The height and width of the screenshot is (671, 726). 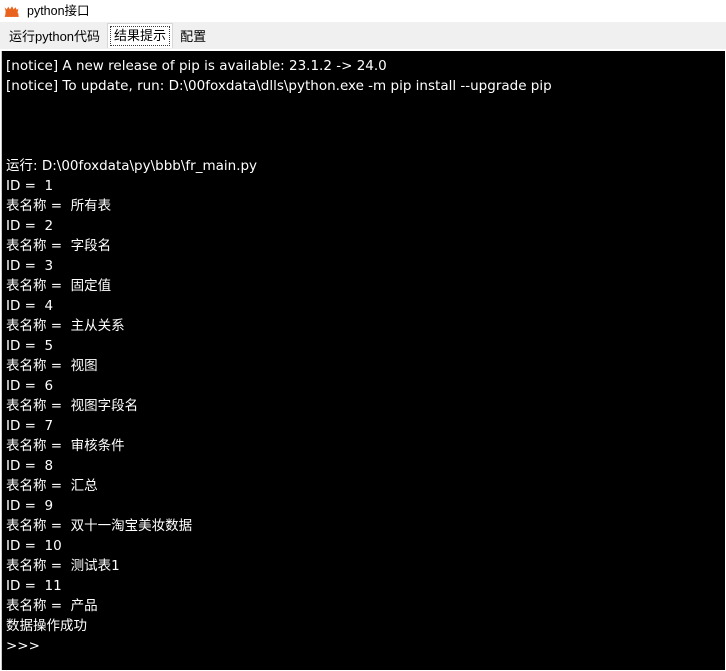 I want to click on tab-result-message: 结果提示, so click(x=140, y=36).